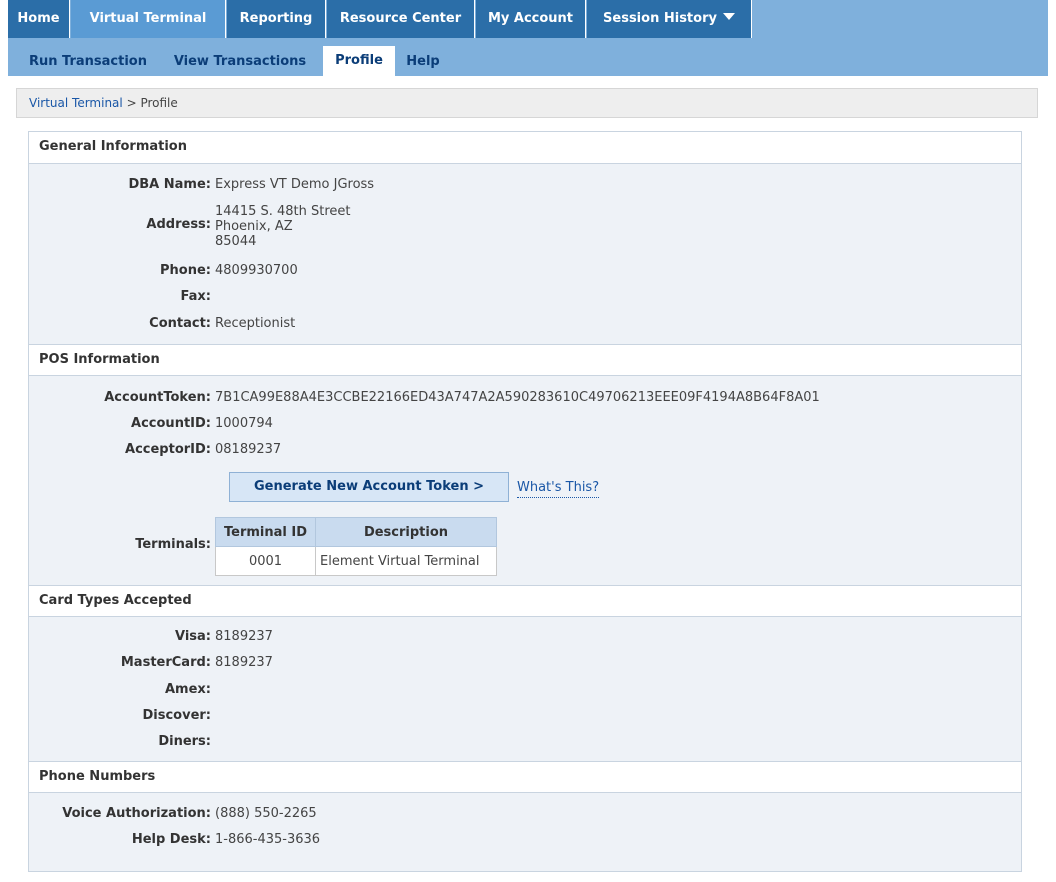  I want to click on row-address: Address:, so click(524, 225).